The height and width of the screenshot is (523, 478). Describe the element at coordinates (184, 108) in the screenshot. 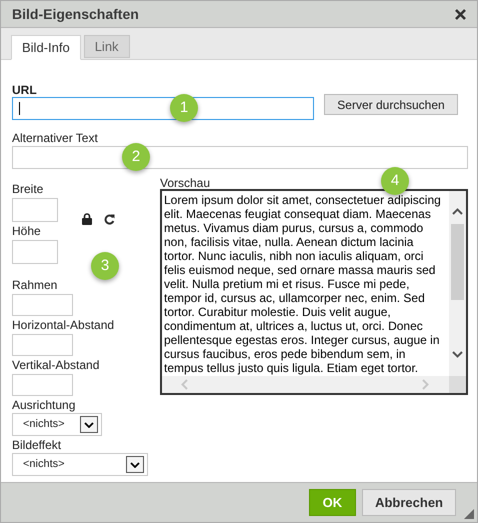

I see `number-marker: 1` at that location.